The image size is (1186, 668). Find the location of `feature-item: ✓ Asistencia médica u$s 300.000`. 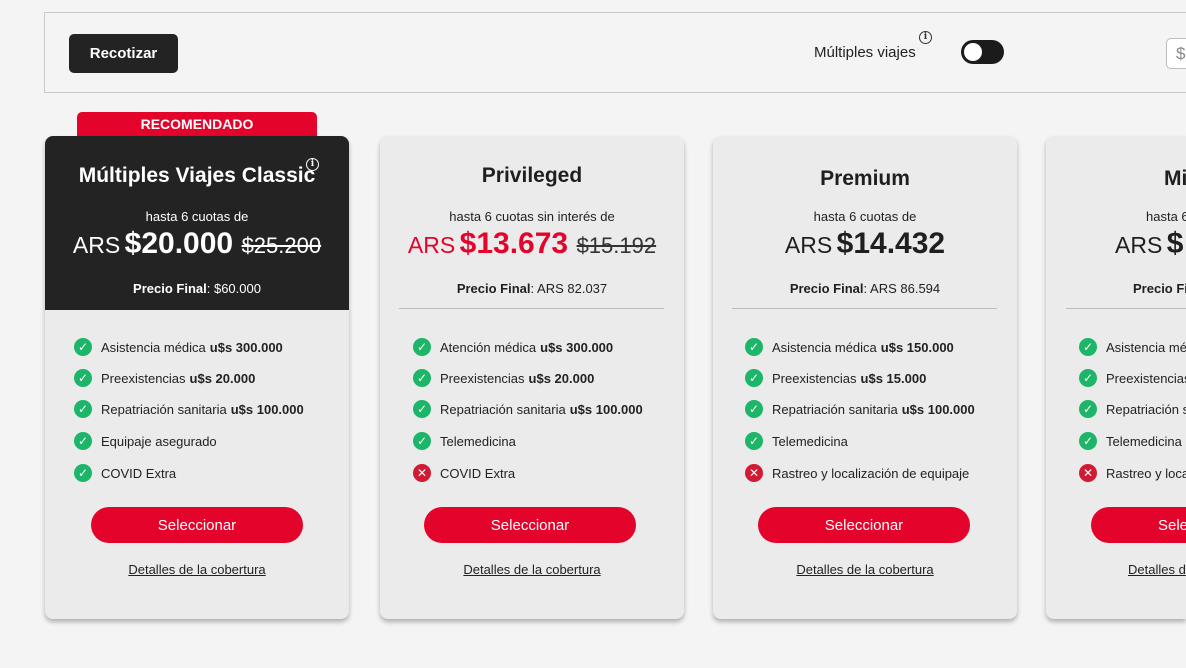

feature-item: ✓ Asistencia médica u$s 300.000 is located at coordinates (178, 347).